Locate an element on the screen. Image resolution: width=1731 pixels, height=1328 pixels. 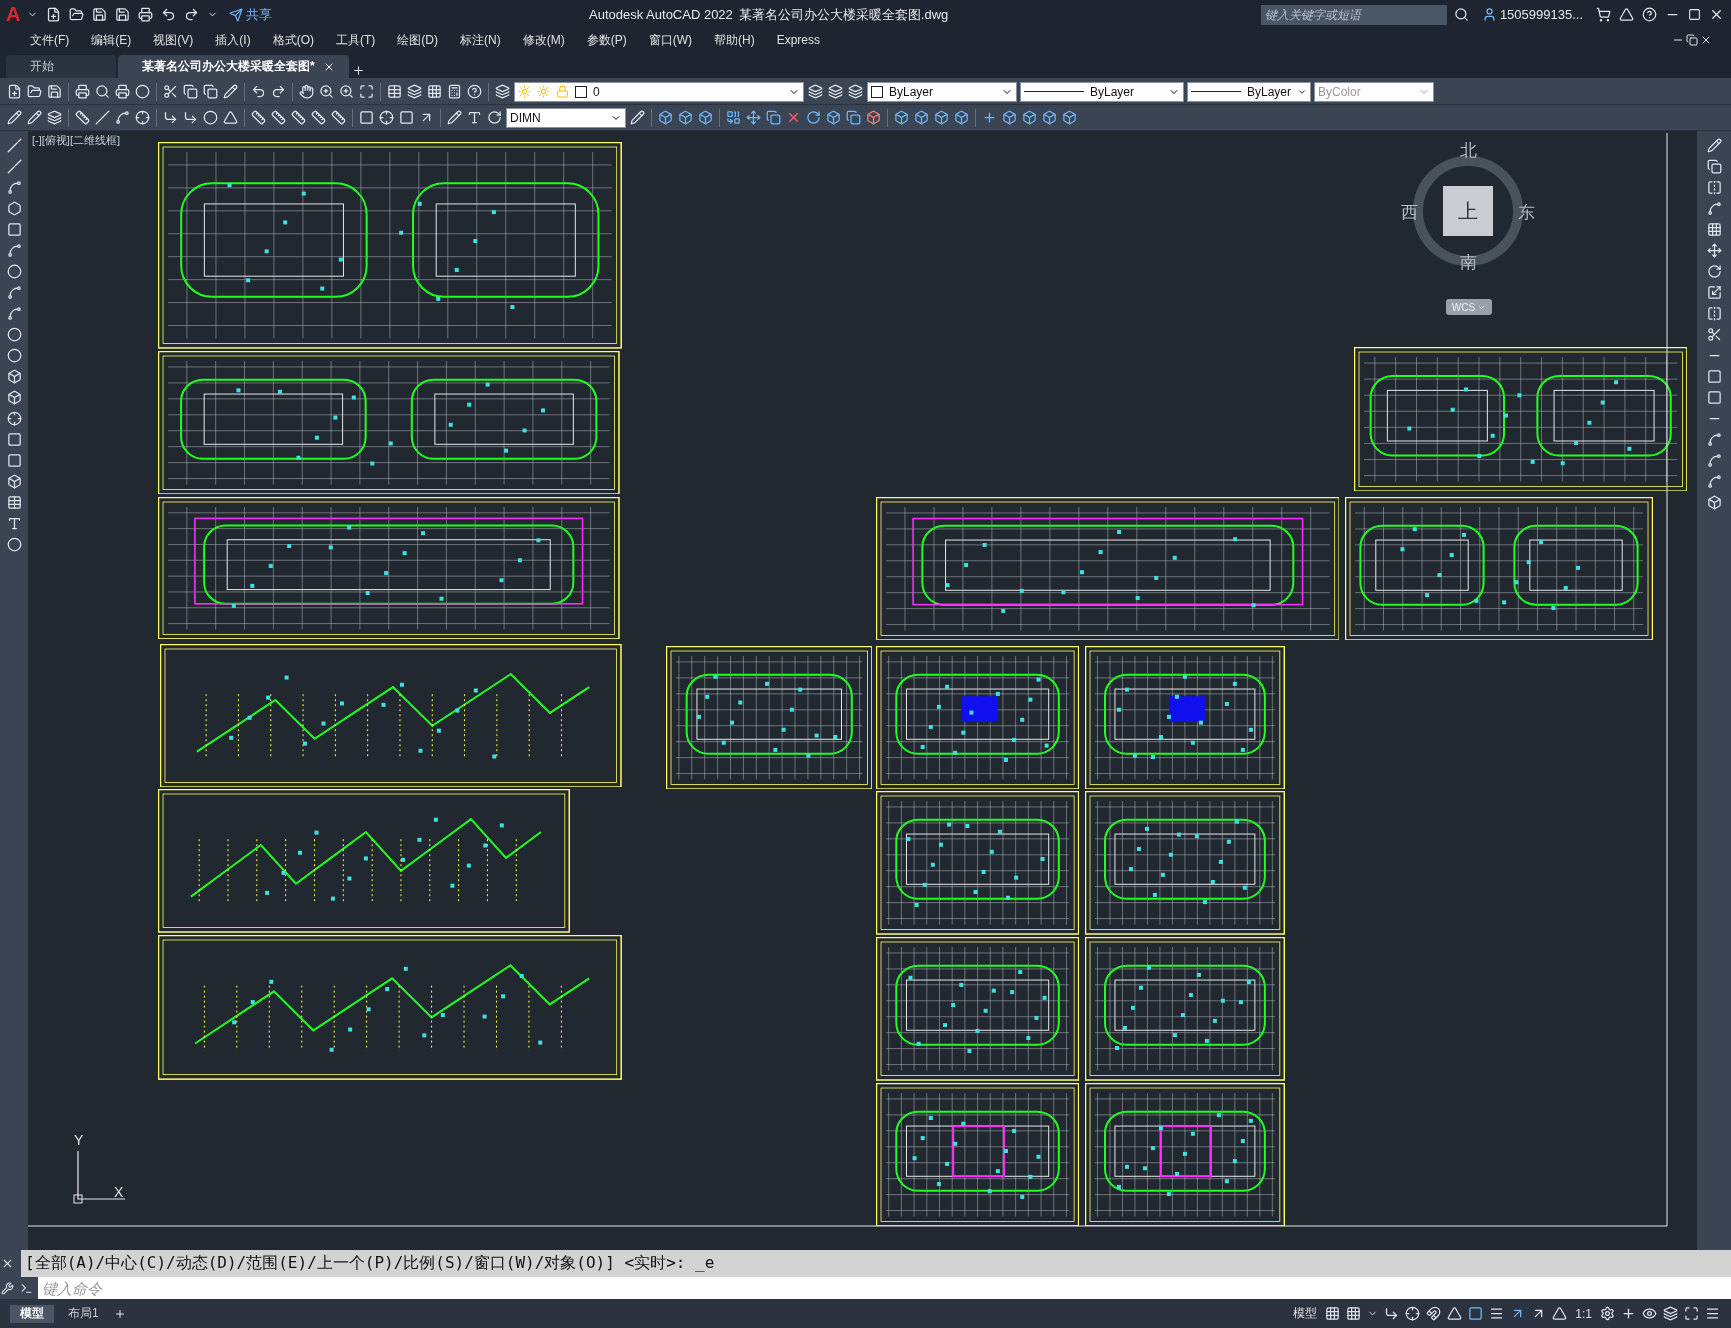
update-icon is located at coordinates (494, 117).